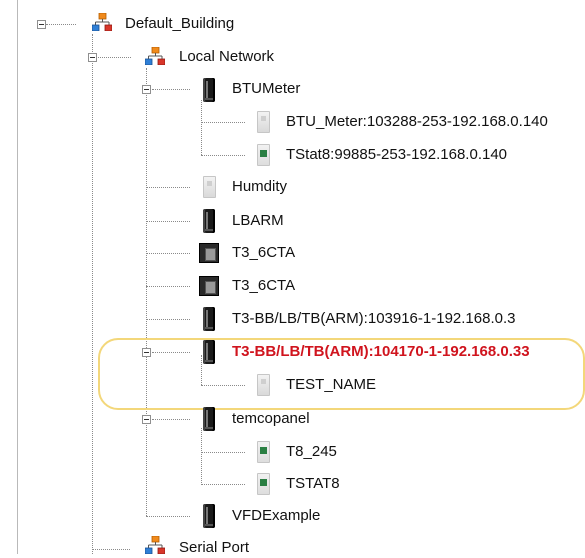  Describe the element at coordinates (260, 186) in the screenshot. I see `tree-node-label: Humdity` at that location.